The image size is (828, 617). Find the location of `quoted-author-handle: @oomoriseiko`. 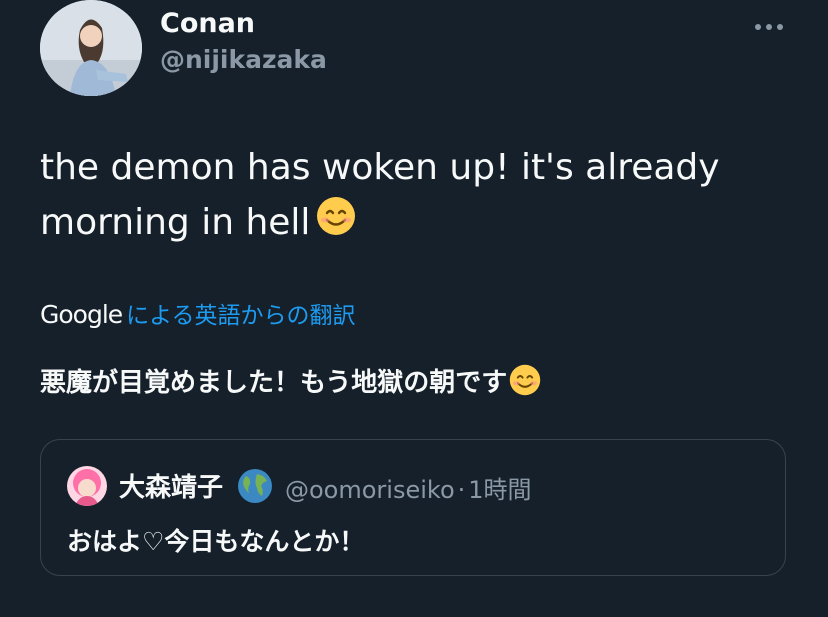

quoted-author-handle: @oomoriseiko is located at coordinates (370, 490).